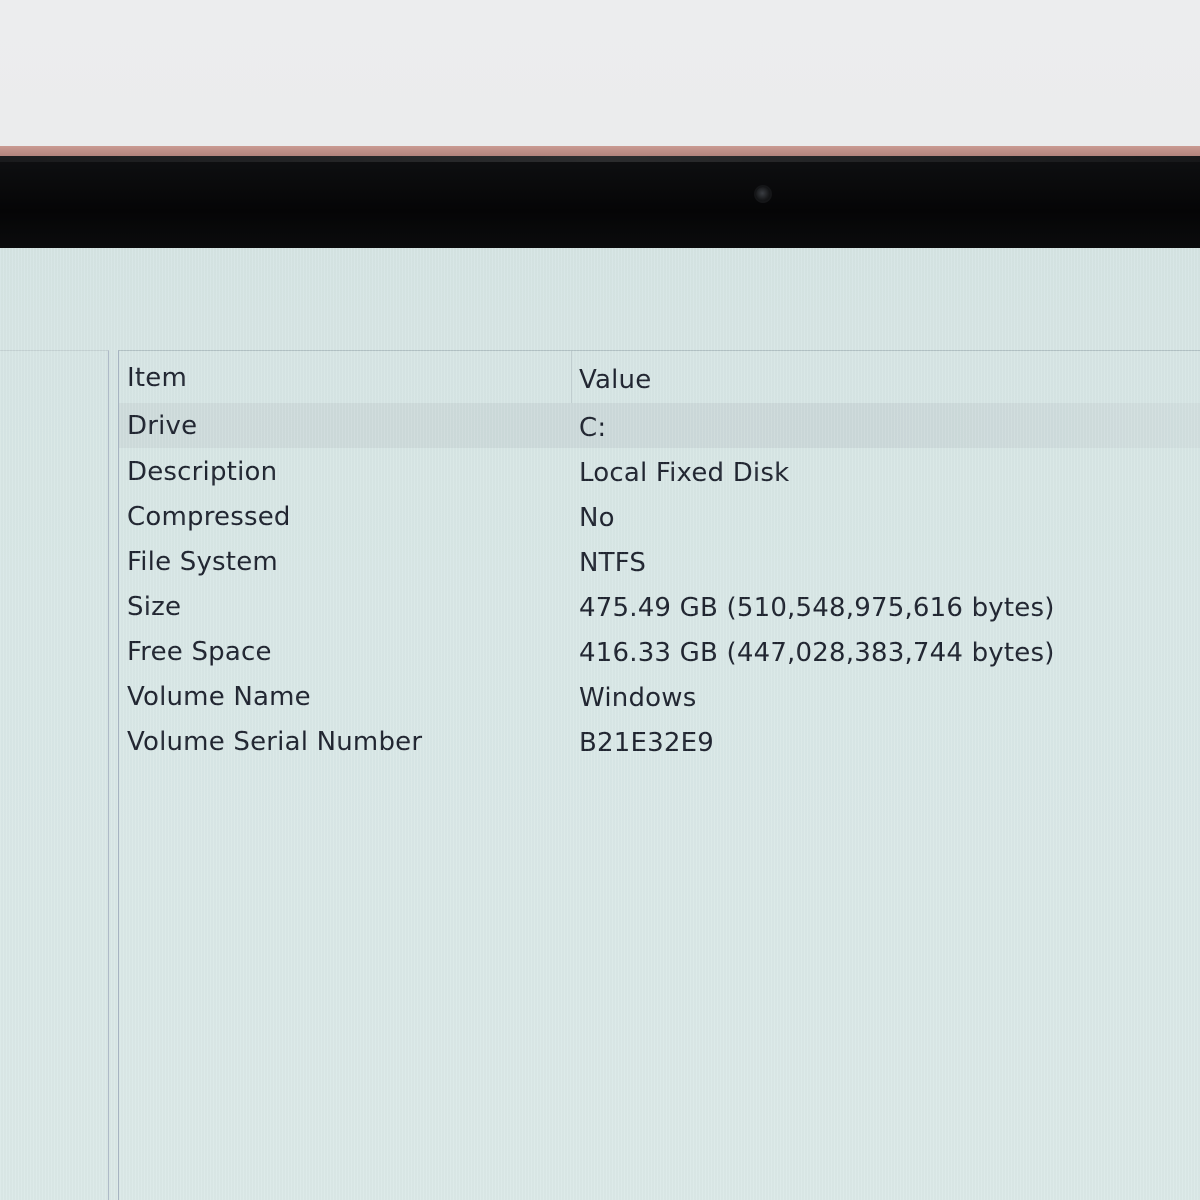  Describe the element at coordinates (600, 159) in the screenshot. I see `bezel-glint` at that location.